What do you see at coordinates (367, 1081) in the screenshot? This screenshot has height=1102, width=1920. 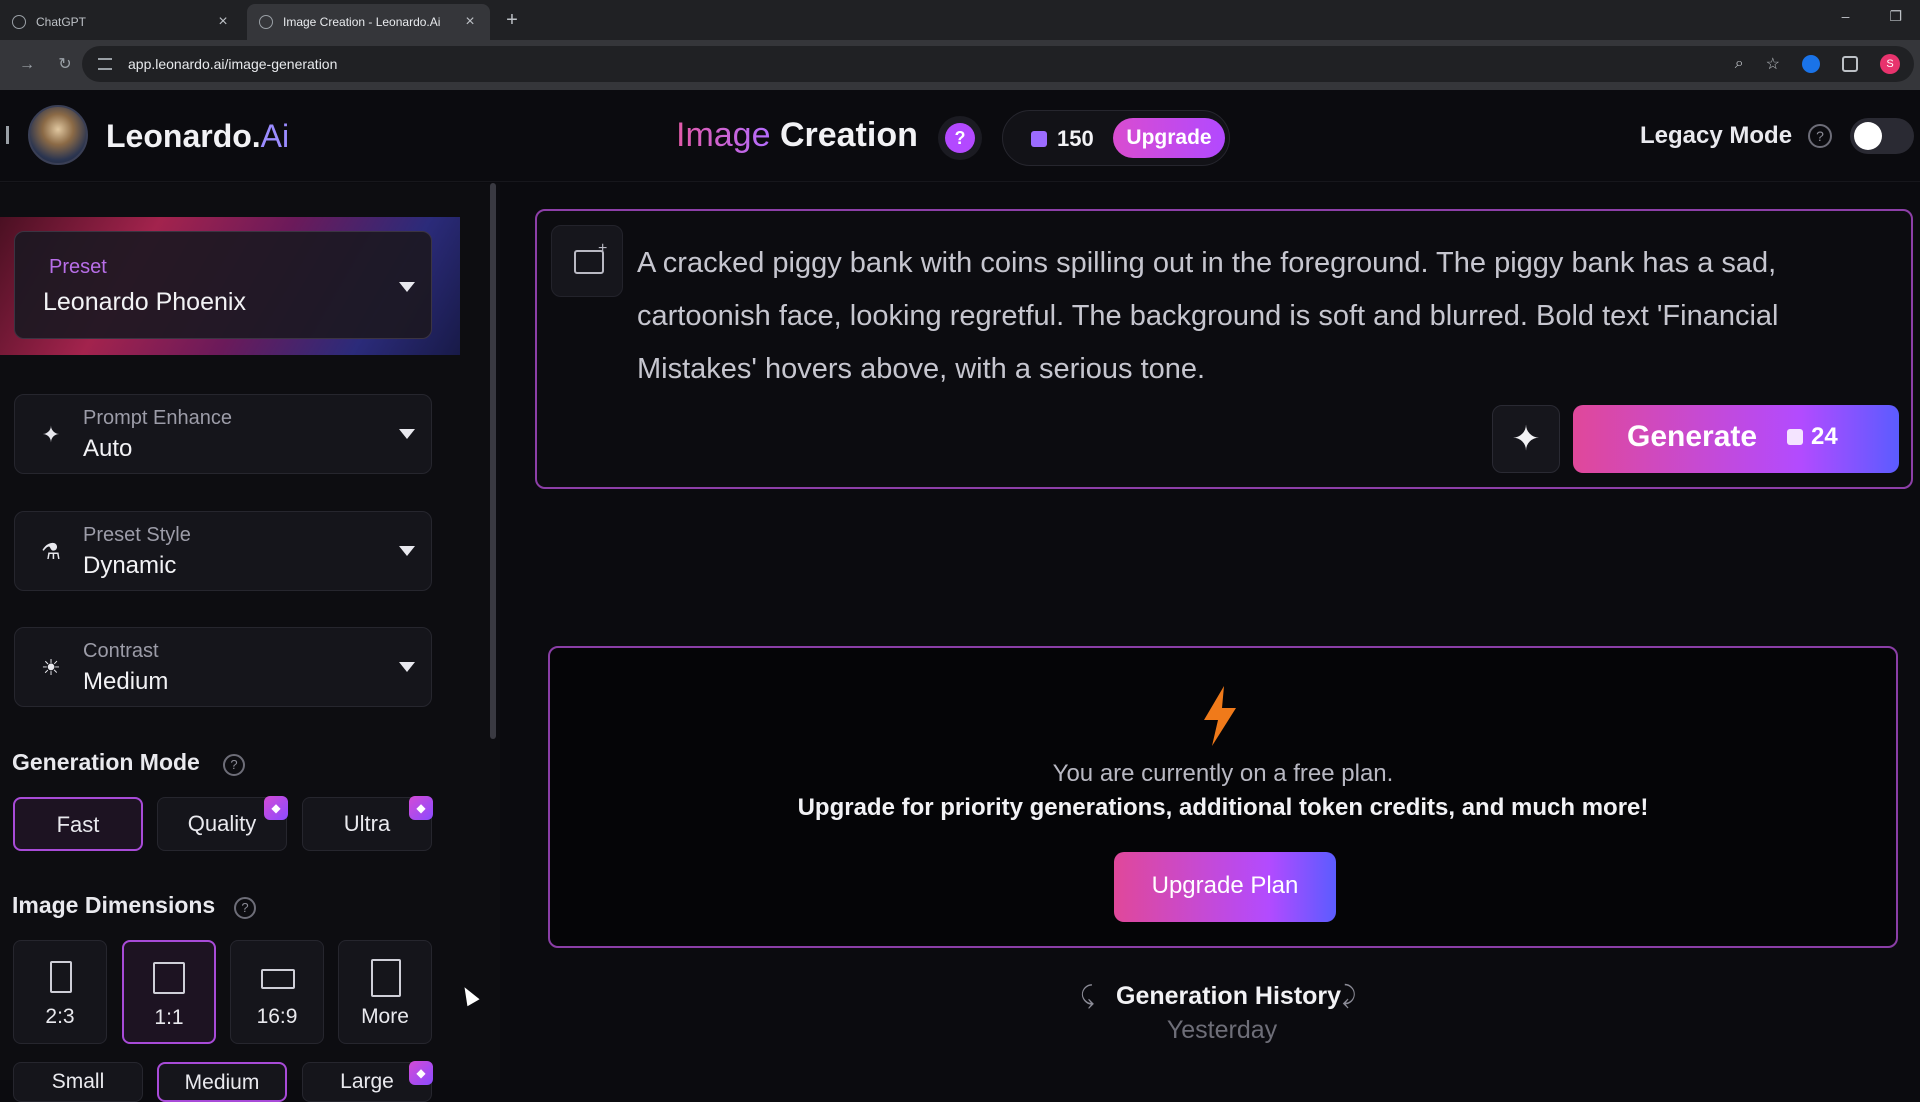 I see `size-large-button: Large ◆` at bounding box center [367, 1081].